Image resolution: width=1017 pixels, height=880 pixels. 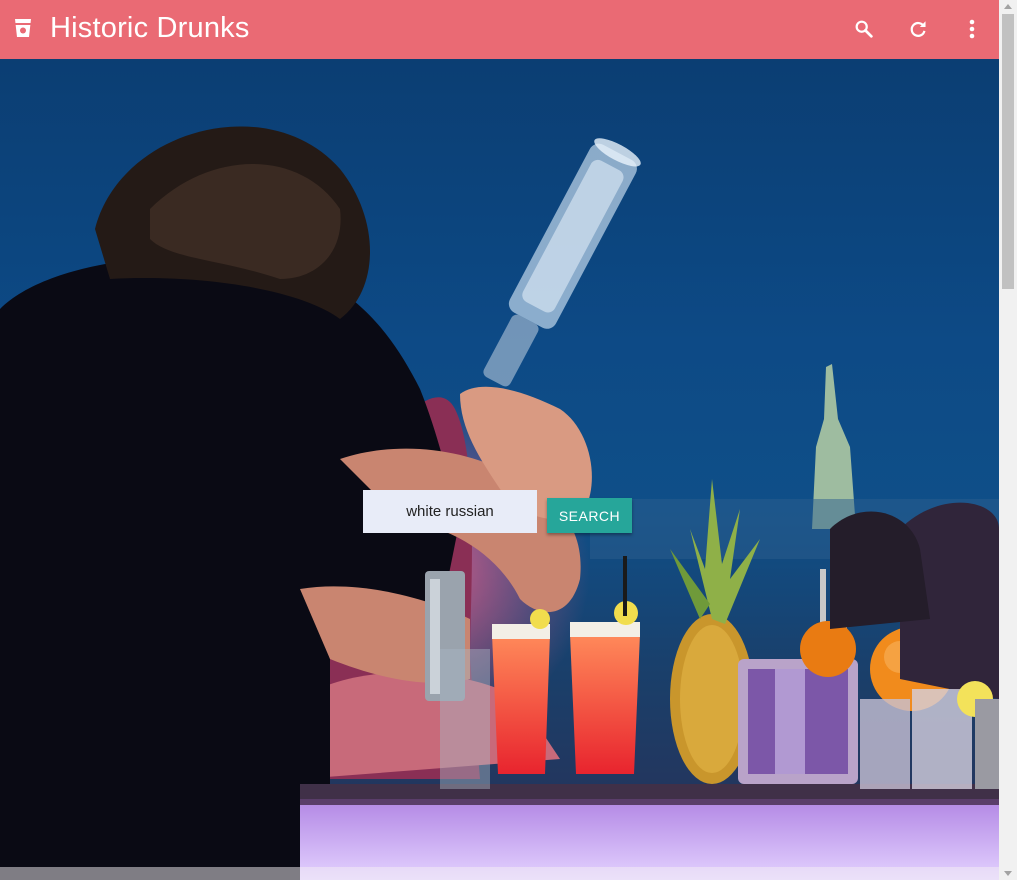 What do you see at coordinates (150, 28) in the screenshot?
I see `app-title: Historic Drunks` at bounding box center [150, 28].